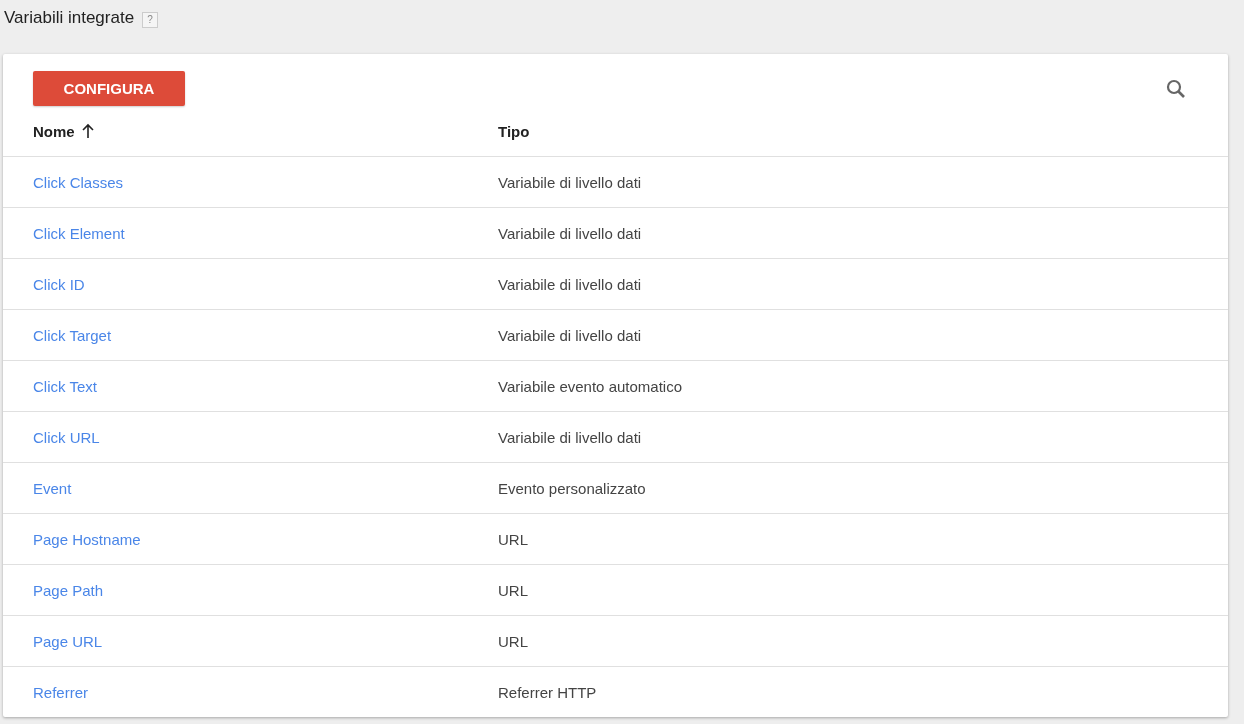  I want to click on variable-link: Click Target, so click(72, 335).